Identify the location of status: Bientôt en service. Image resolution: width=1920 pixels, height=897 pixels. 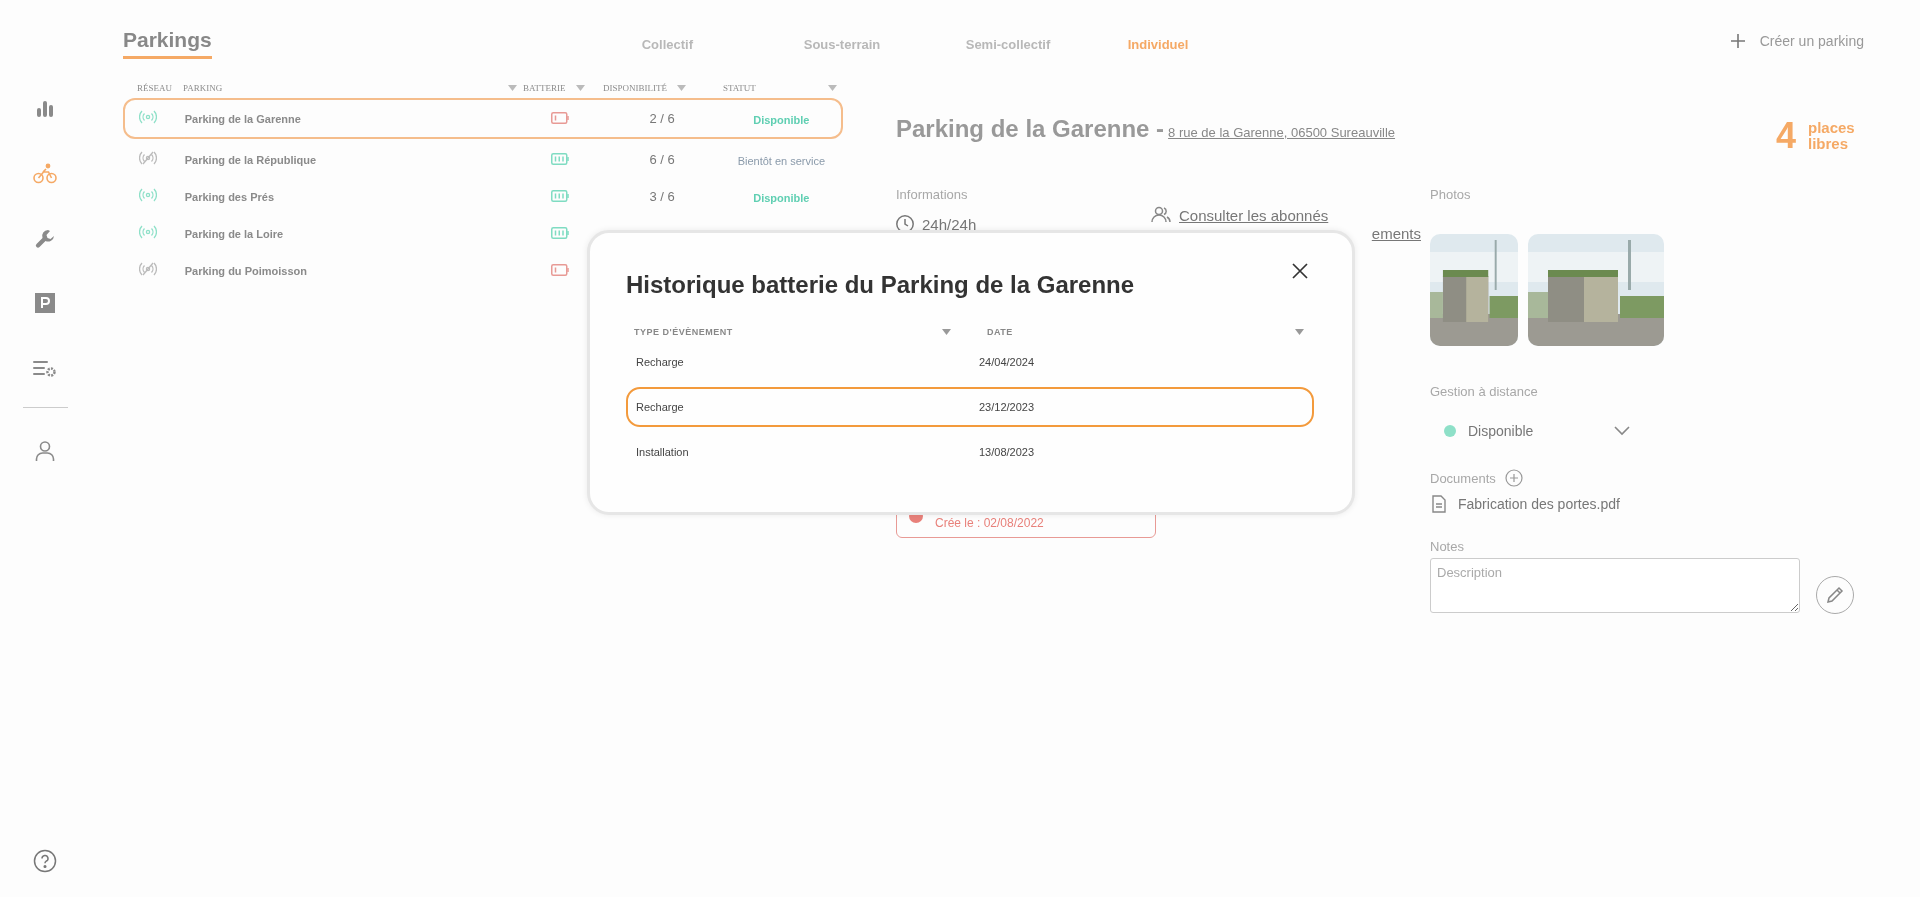
(781, 160).